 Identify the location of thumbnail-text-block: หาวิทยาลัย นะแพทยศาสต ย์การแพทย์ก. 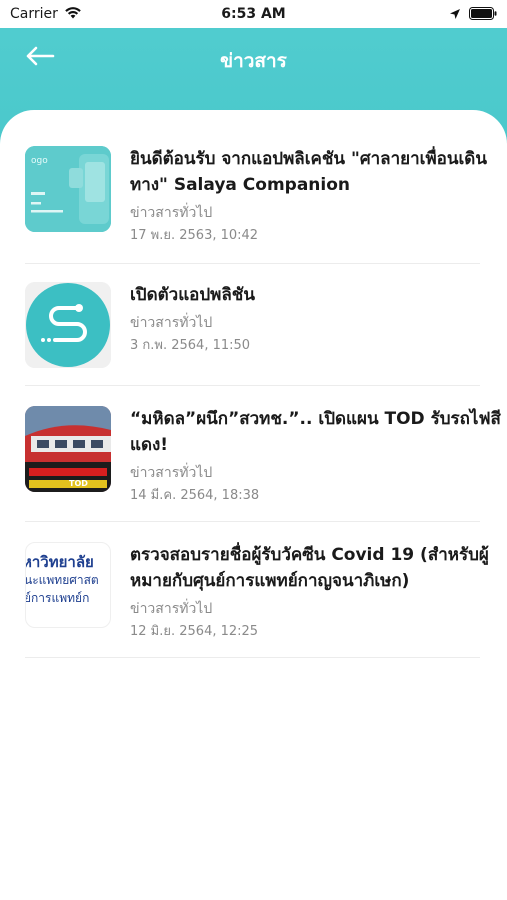
(67, 580).